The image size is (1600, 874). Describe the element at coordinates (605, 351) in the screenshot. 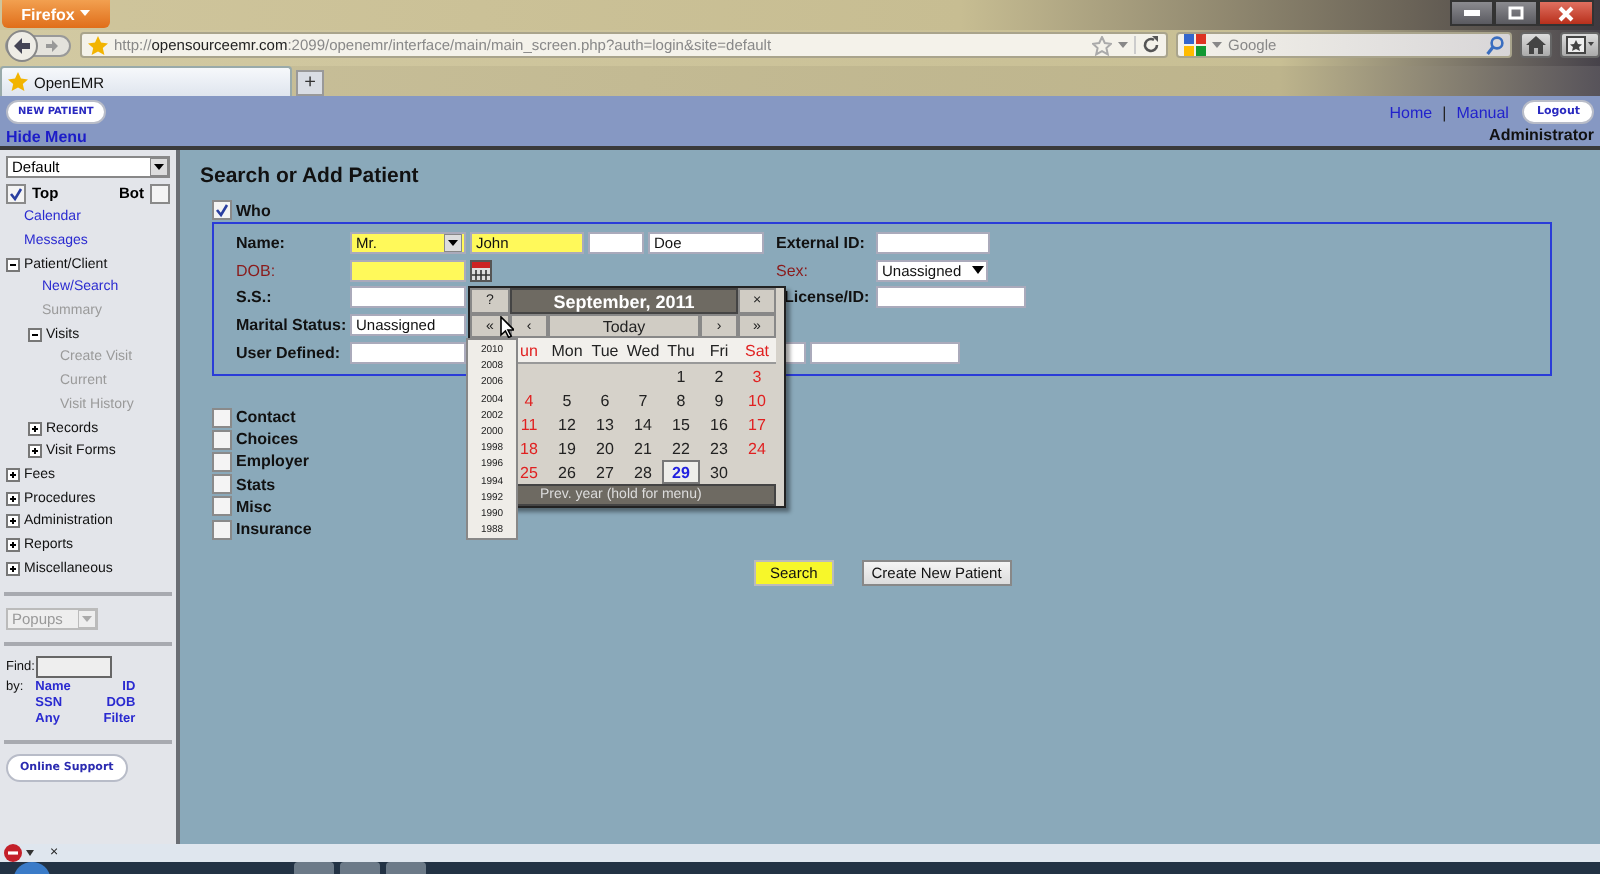

I see `weekday-label: Tue` at that location.